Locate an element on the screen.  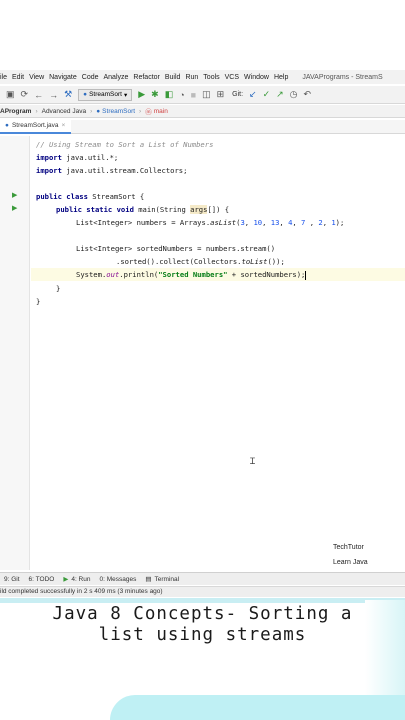
forward-arrow-icon: → is located at coordinates (53, 95).